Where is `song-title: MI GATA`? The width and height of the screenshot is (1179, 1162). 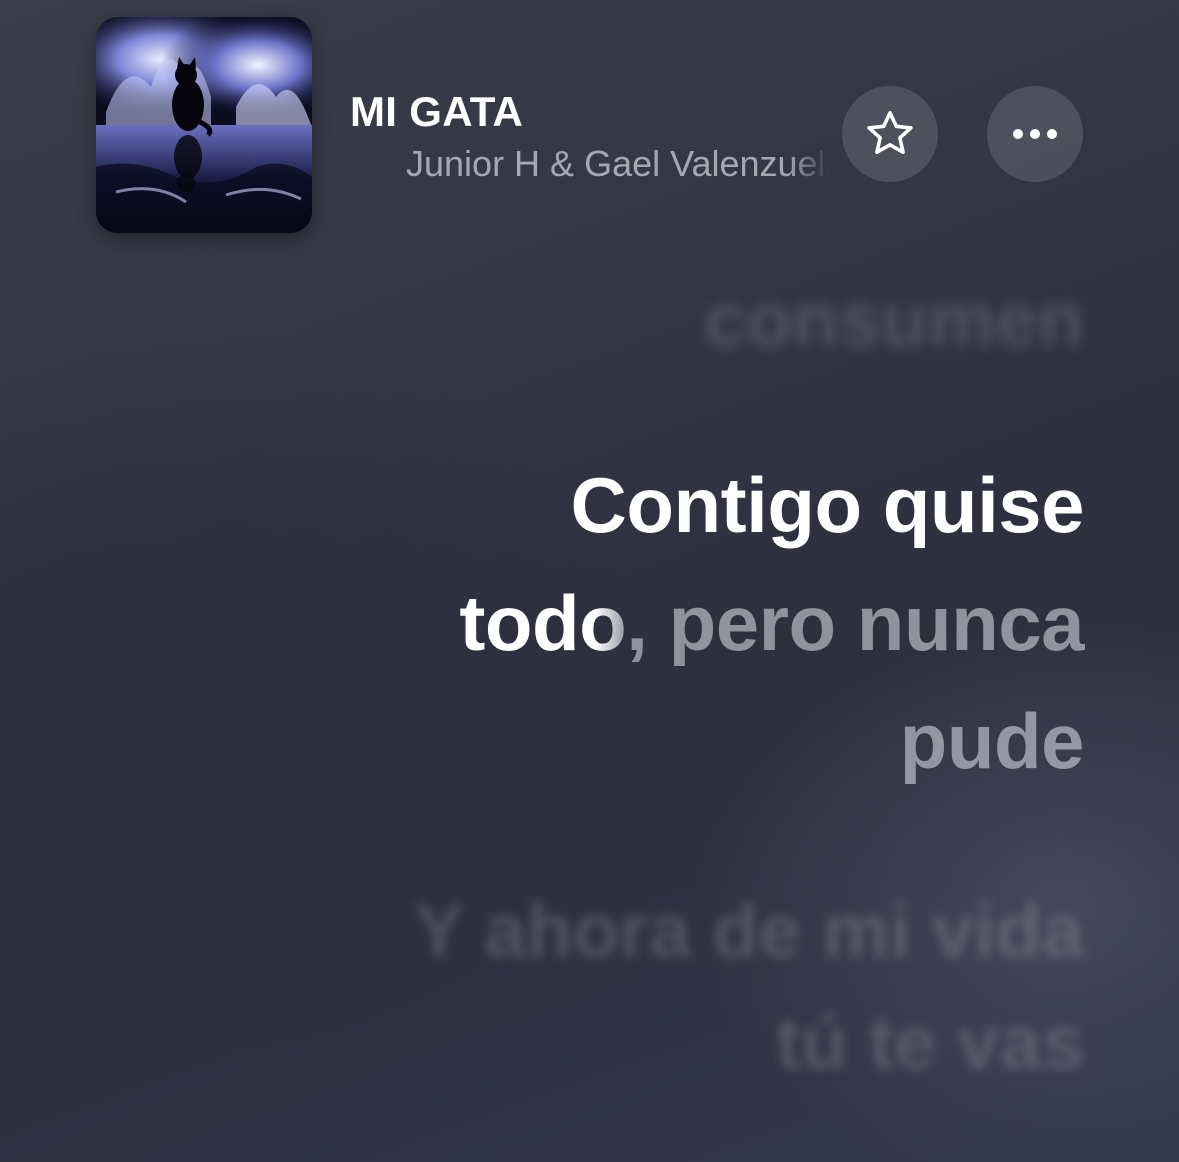 song-title: MI GATA is located at coordinates (436, 112).